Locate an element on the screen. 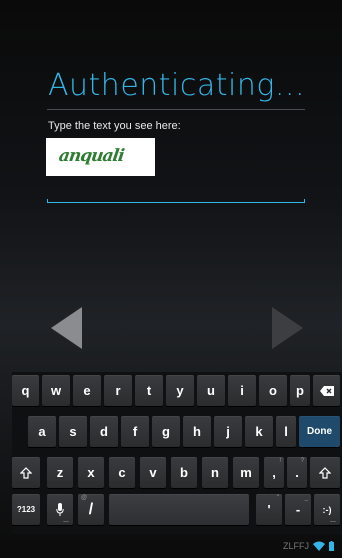 Image resolution: width=342 pixels, height=558 pixels. key-dash-label: - is located at coordinates (298, 509).